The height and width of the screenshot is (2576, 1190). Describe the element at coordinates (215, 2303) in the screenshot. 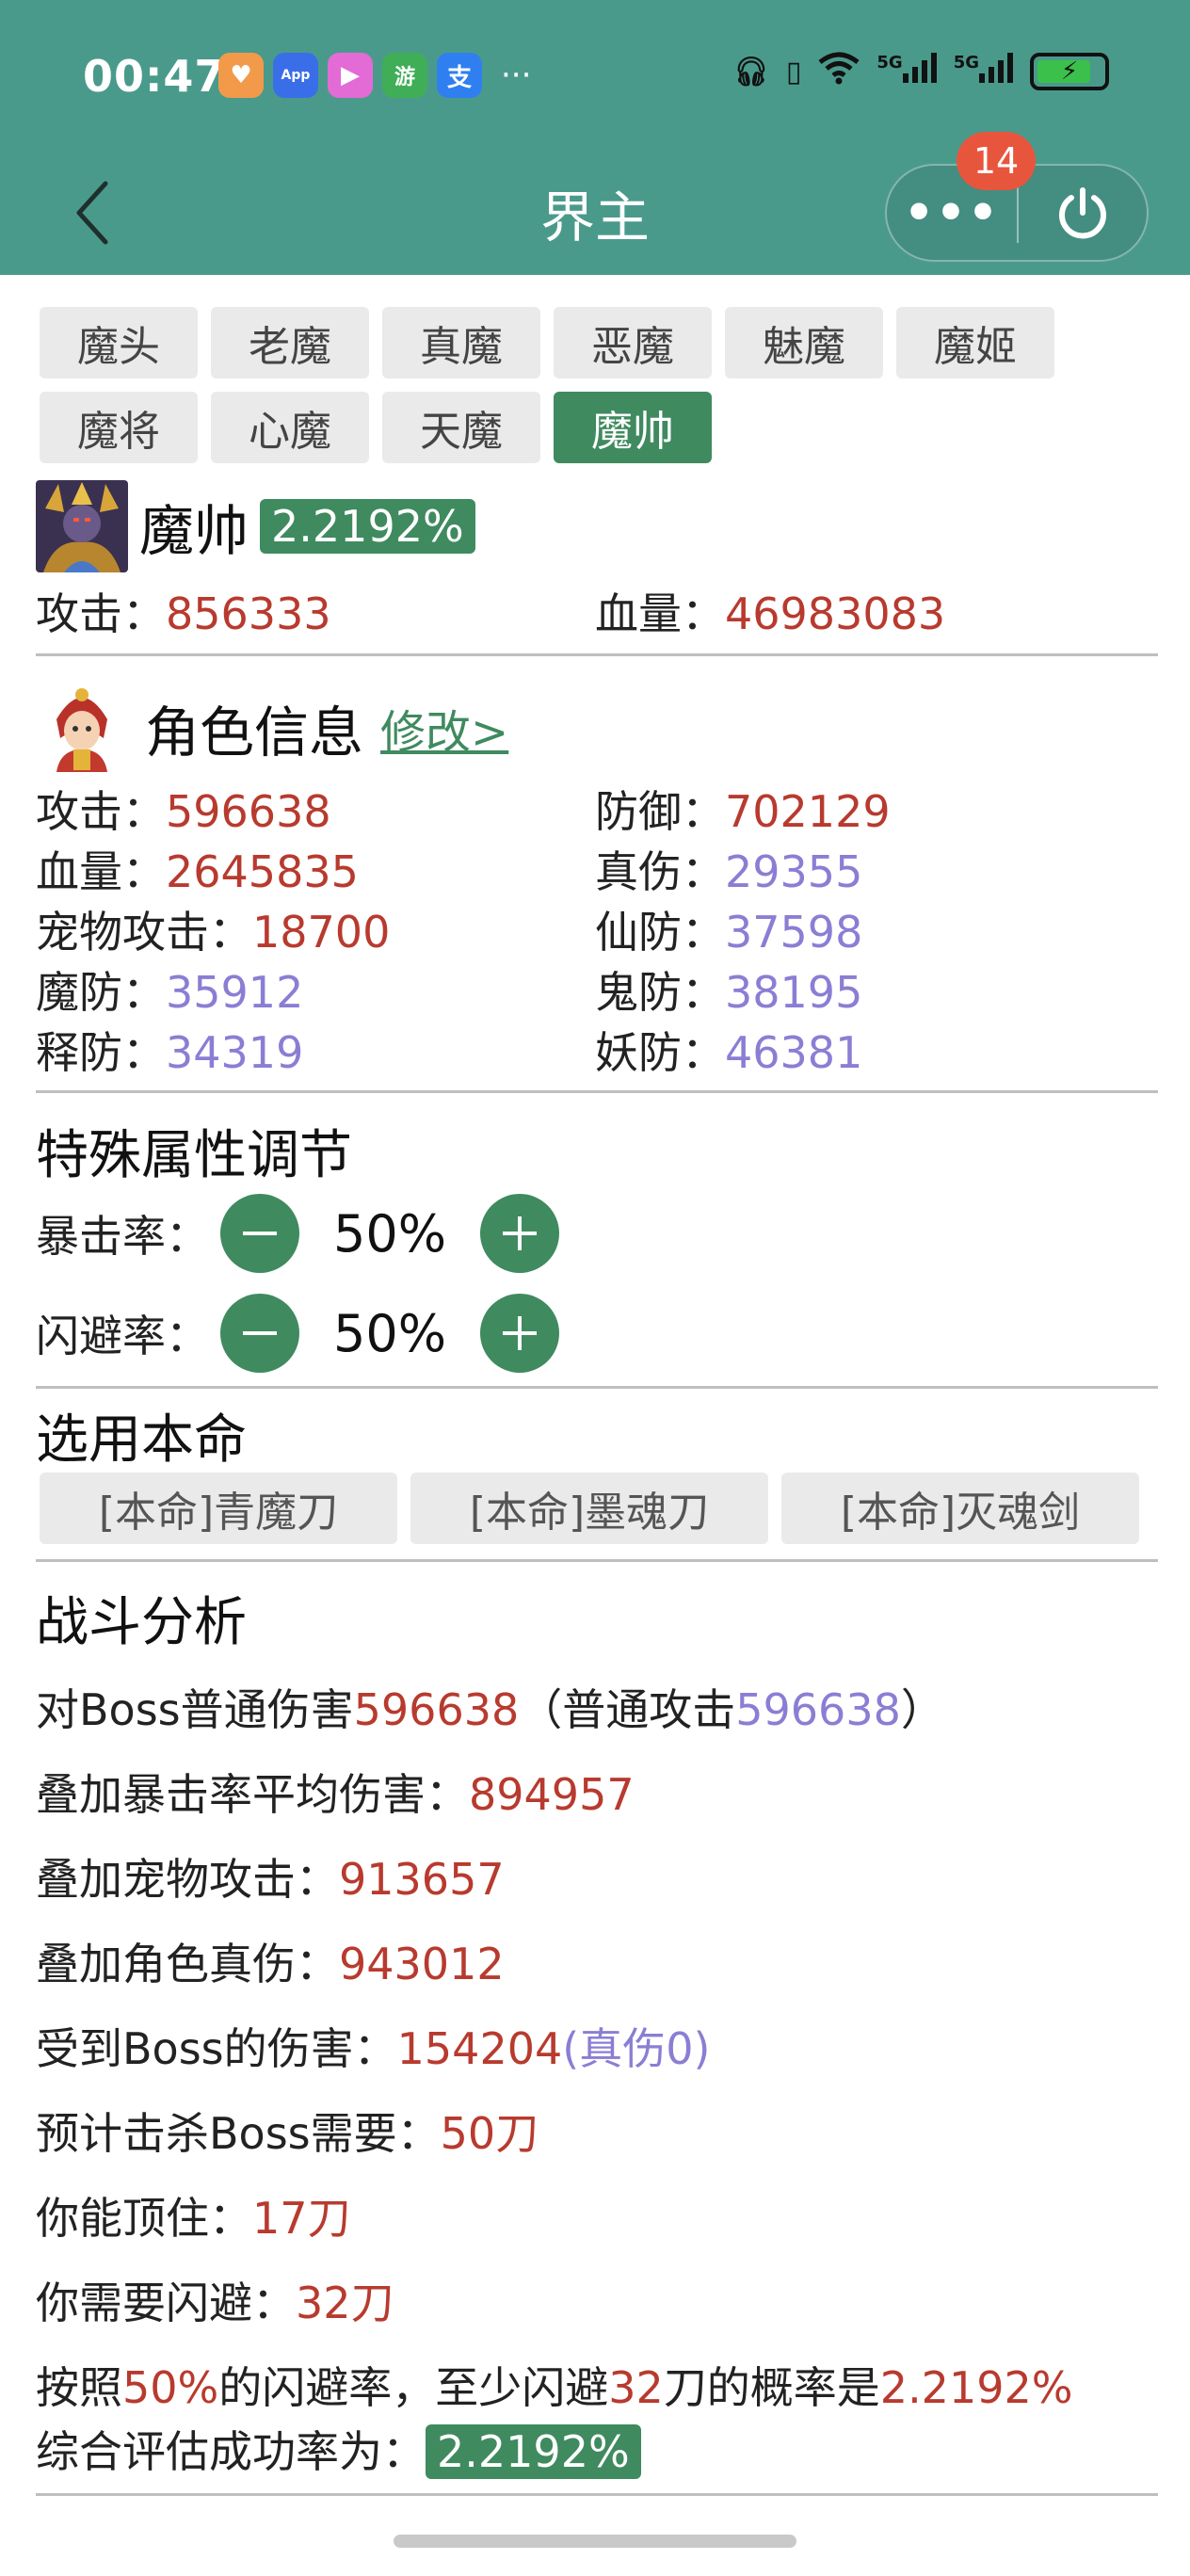

I see `hits-to-dodge-line: 你需要闪避：32刀` at that location.